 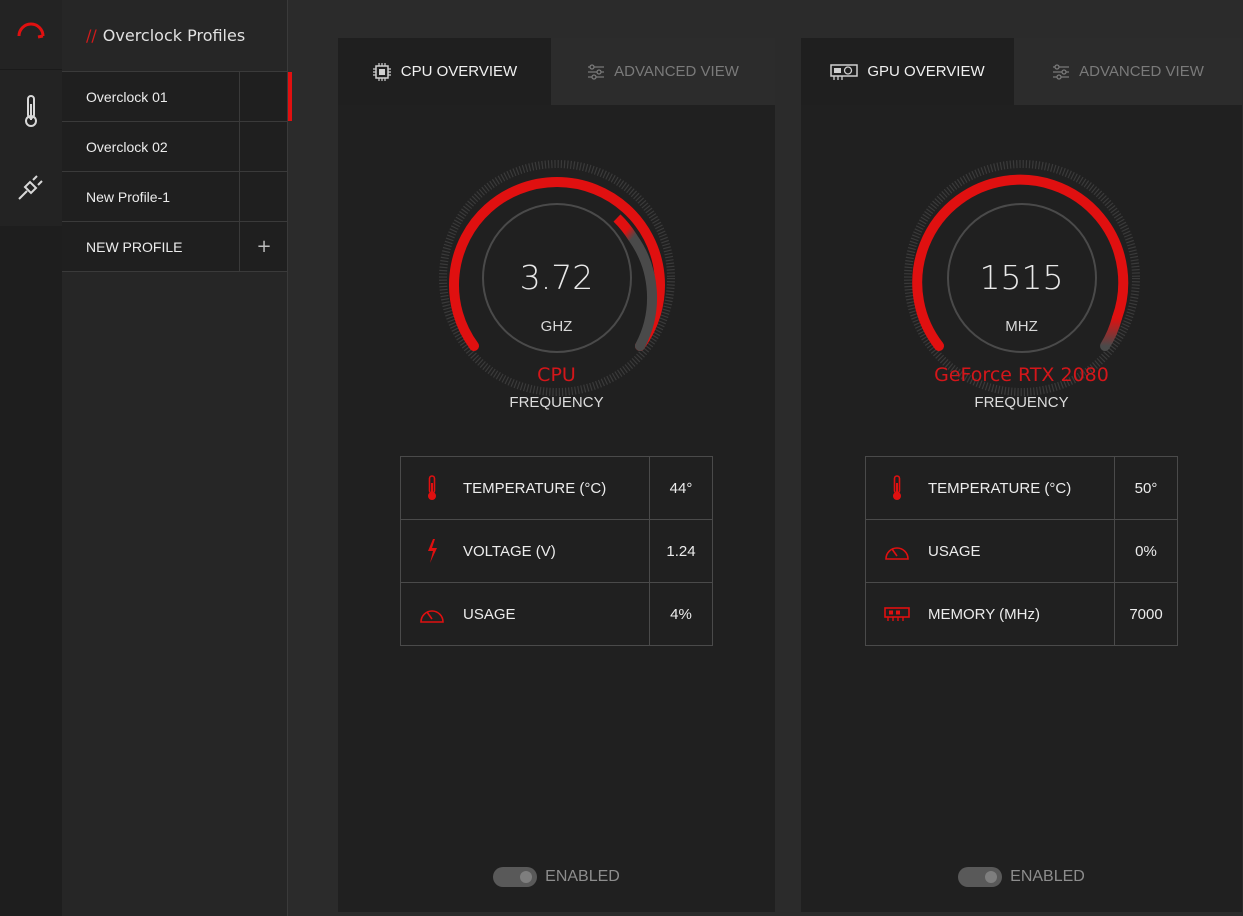 I want to click on rail-temperature, so click(x=31, y=111).